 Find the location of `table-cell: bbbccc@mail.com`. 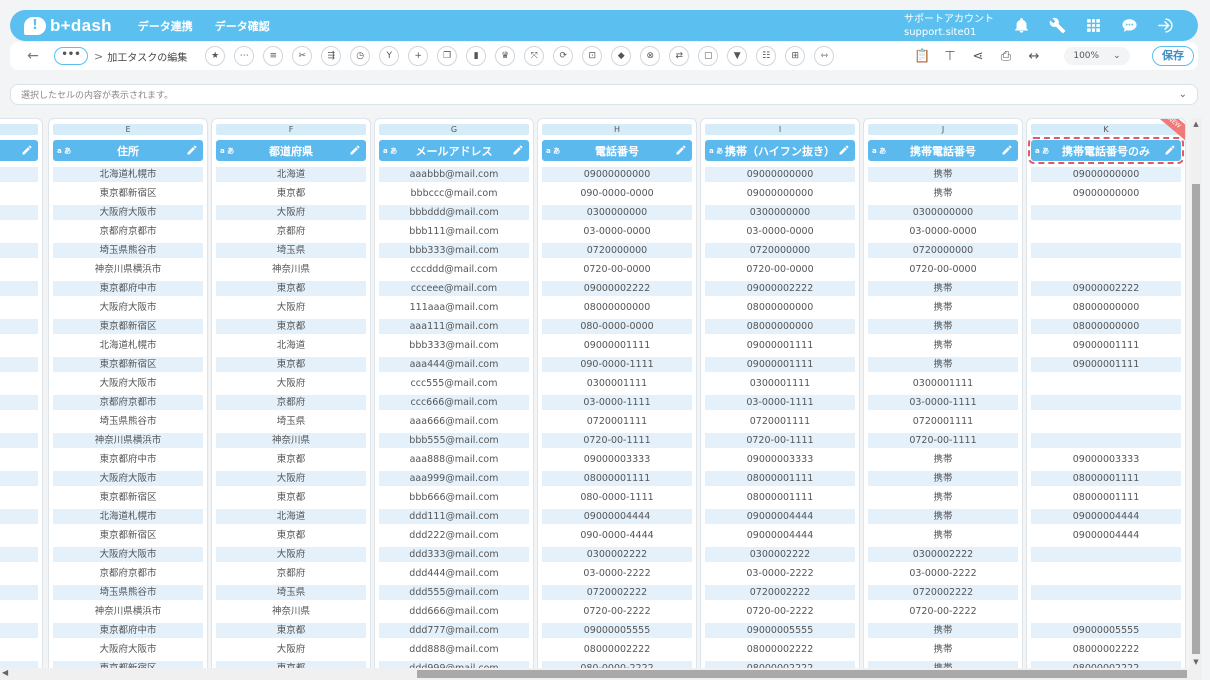

table-cell: bbbccc@mail.com is located at coordinates (454, 193).